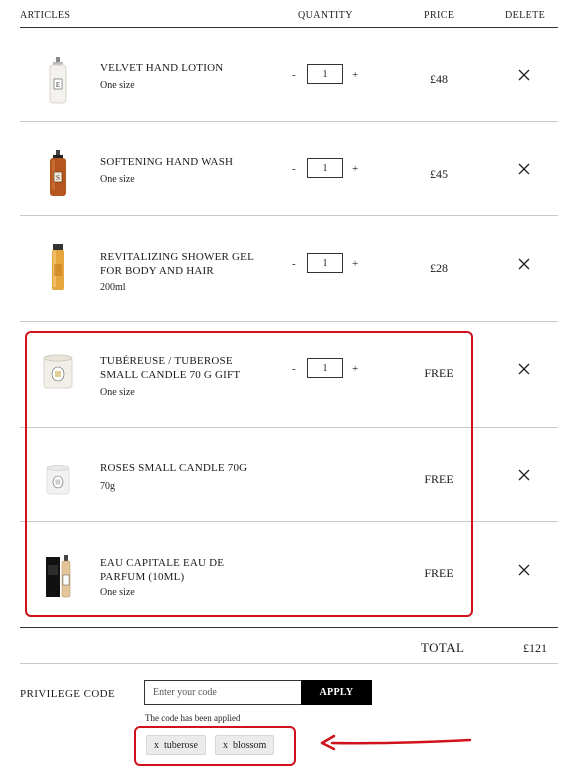 This screenshot has width=577, height=783. Describe the element at coordinates (289, 663) in the screenshot. I see `total-divider-bottom` at that location.